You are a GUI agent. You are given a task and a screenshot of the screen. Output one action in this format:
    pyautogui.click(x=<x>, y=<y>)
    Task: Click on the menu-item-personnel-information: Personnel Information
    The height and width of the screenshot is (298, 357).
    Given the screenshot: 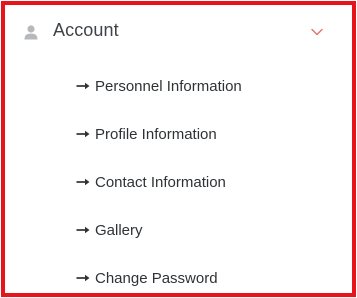 What is the action you would take?
    pyautogui.click(x=206, y=86)
    